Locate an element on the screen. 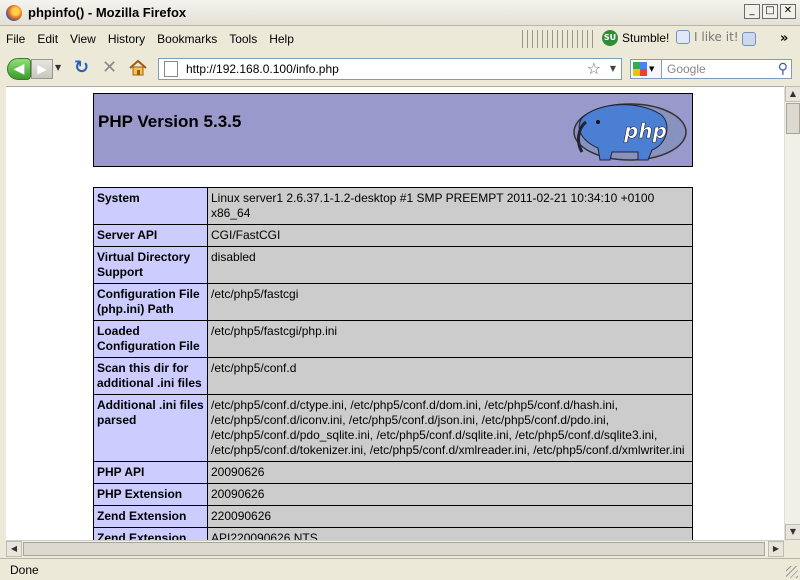  reload-icon: ↻ is located at coordinates (83, 68).